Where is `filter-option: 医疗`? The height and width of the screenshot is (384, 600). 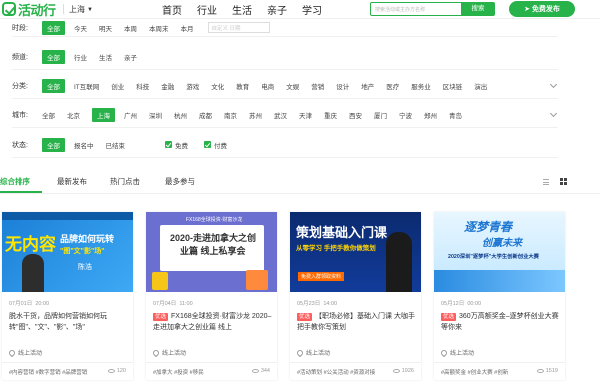 filter-option: 医疗 is located at coordinates (392, 86).